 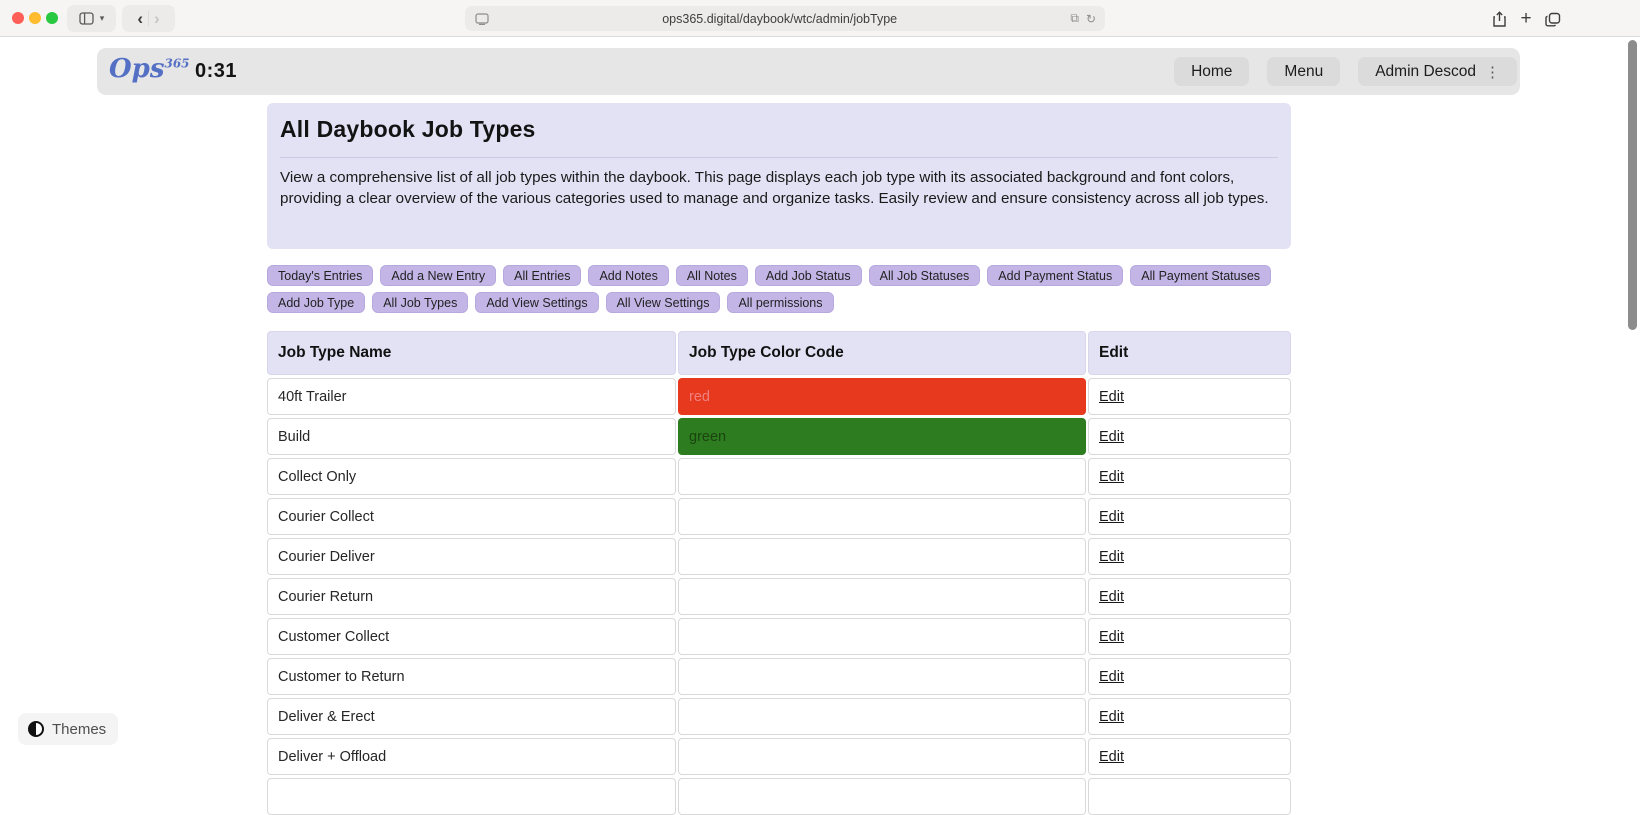 I want to click on table-row: Deliver + Offload Edit, so click(x=779, y=756).